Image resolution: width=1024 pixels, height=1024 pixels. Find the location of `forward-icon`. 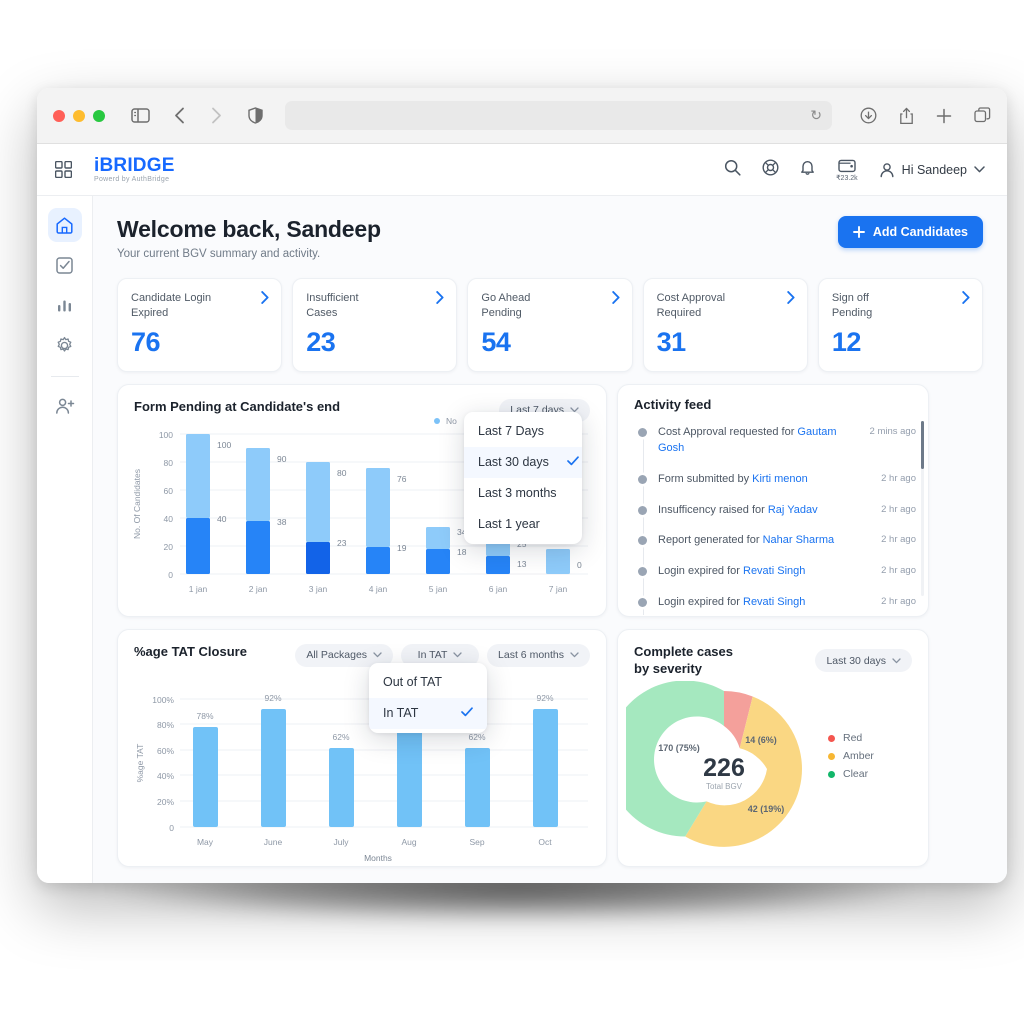

forward-icon is located at coordinates (216, 115).